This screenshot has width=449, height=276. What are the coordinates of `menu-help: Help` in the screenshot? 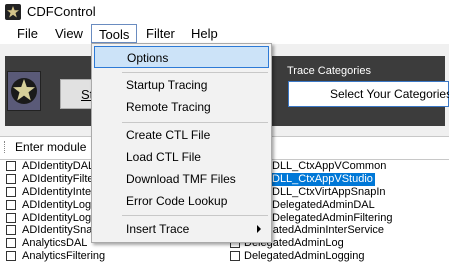 It's located at (204, 34).